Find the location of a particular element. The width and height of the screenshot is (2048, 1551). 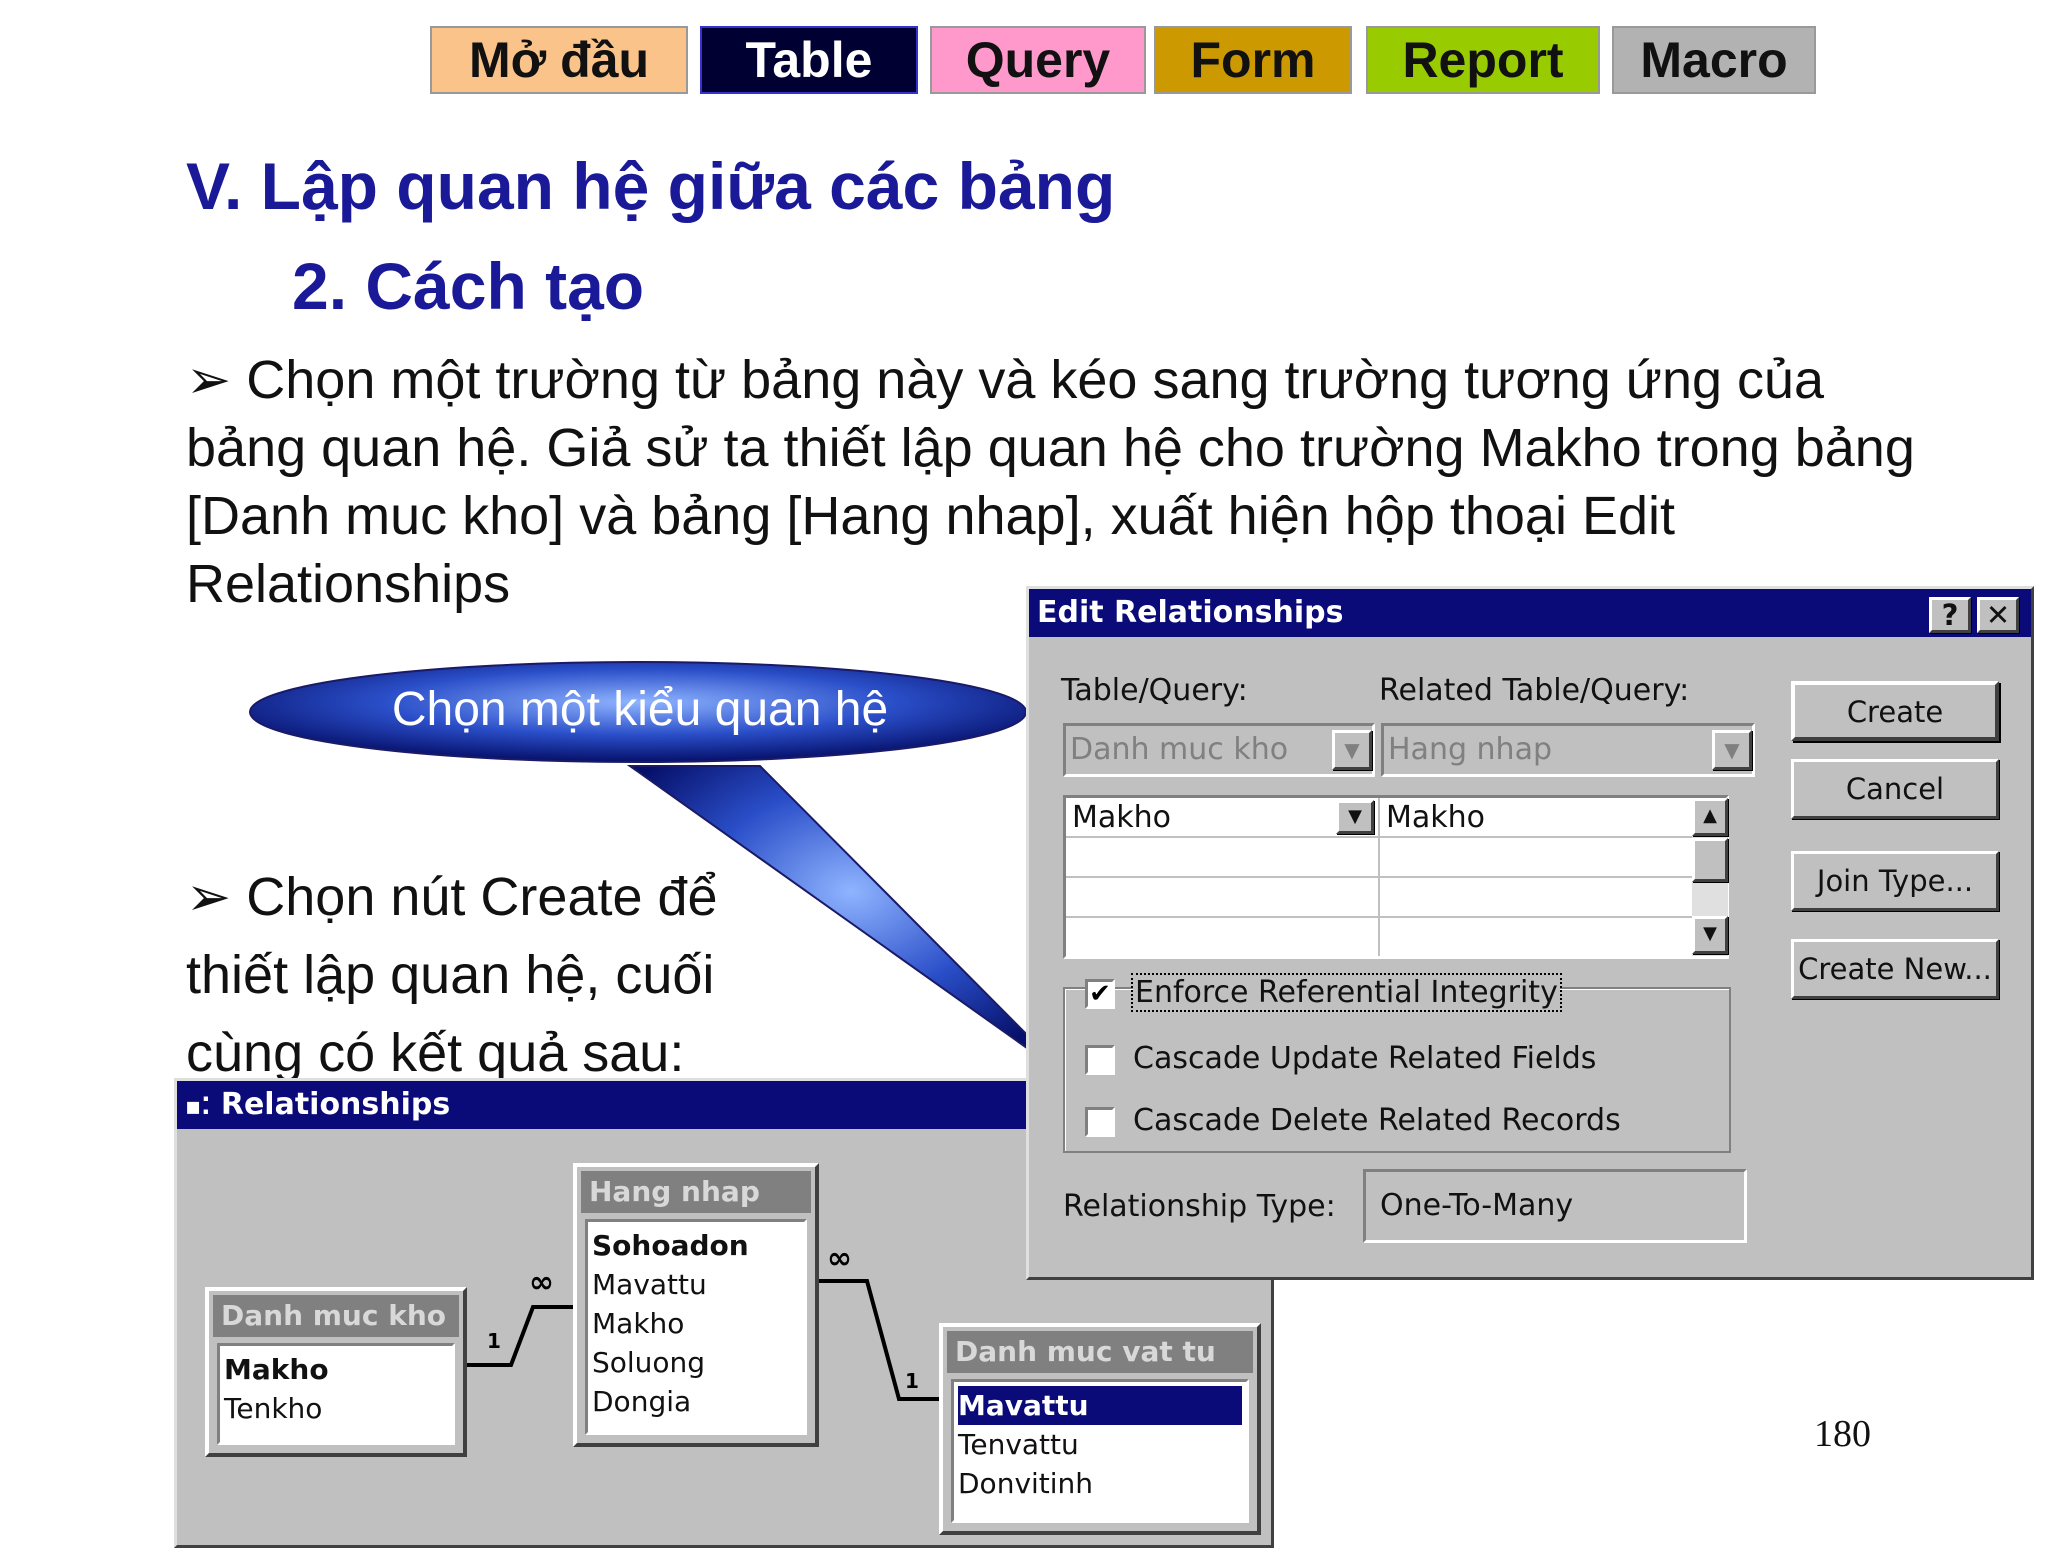

enforce-checkbox: ✔ is located at coordinates (1100, 994).